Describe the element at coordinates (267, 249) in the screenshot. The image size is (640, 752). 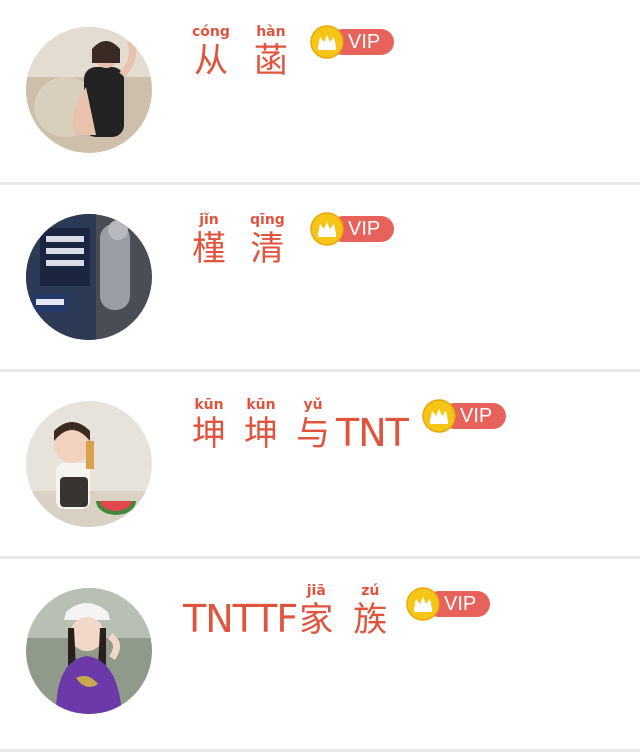
I see `hanzi: 清` at that location.